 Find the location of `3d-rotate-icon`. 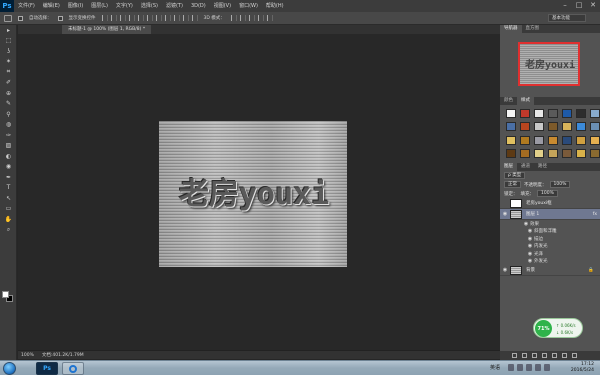

3d-rotate-icon is located at coordinates (233, 18).